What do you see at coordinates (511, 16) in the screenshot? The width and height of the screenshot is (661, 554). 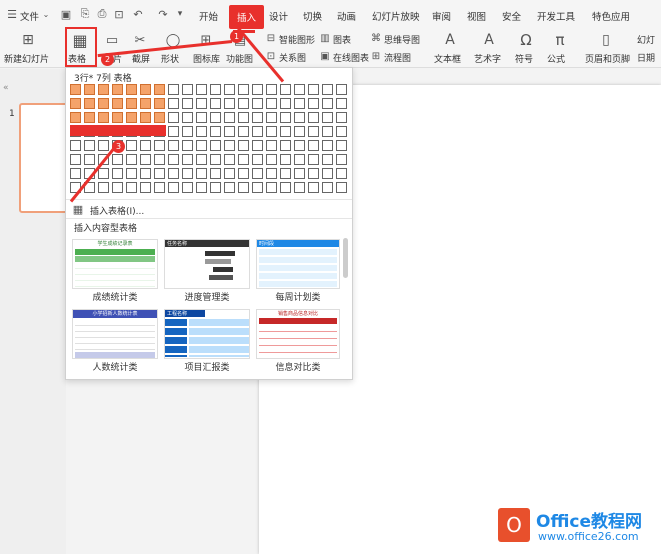 I see `menu-security: 安全` at bounding box center [511, 16].